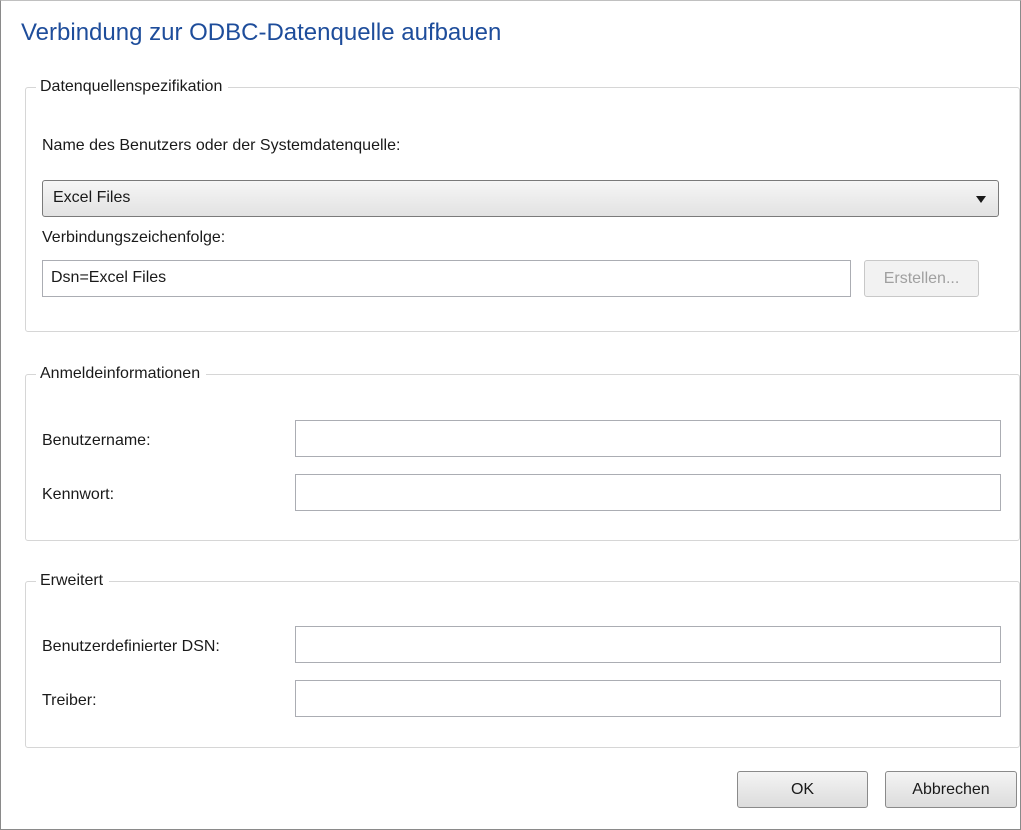 This screenshot has width=1021, height=830. What do you see at coordinates (648, 644) in the screenshot?
I see `custom-dsn-input` at bounding box center [648, 644].